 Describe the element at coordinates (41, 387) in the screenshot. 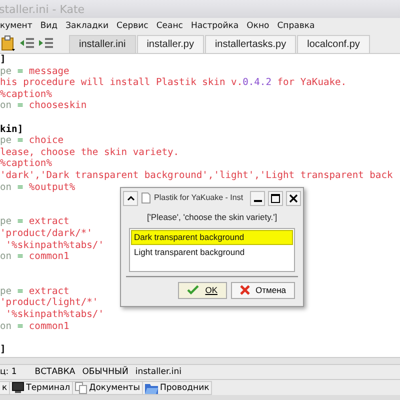

I see `panel-tab: Терминал` at that location.